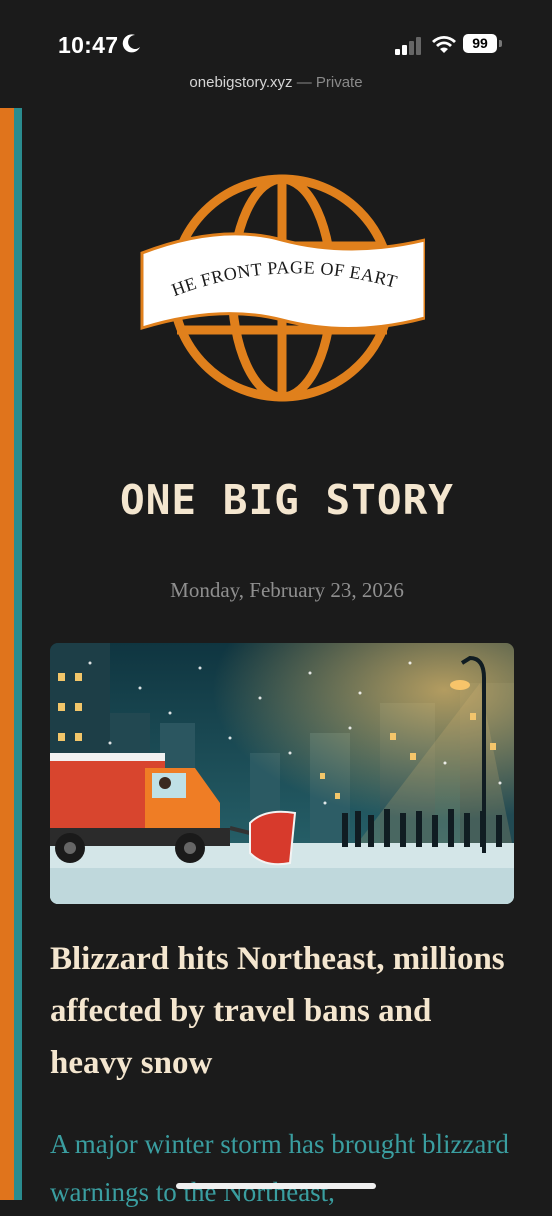 This screenshot has width=552, height=1216. I want to click on home-indicator, so click(276, 1186).